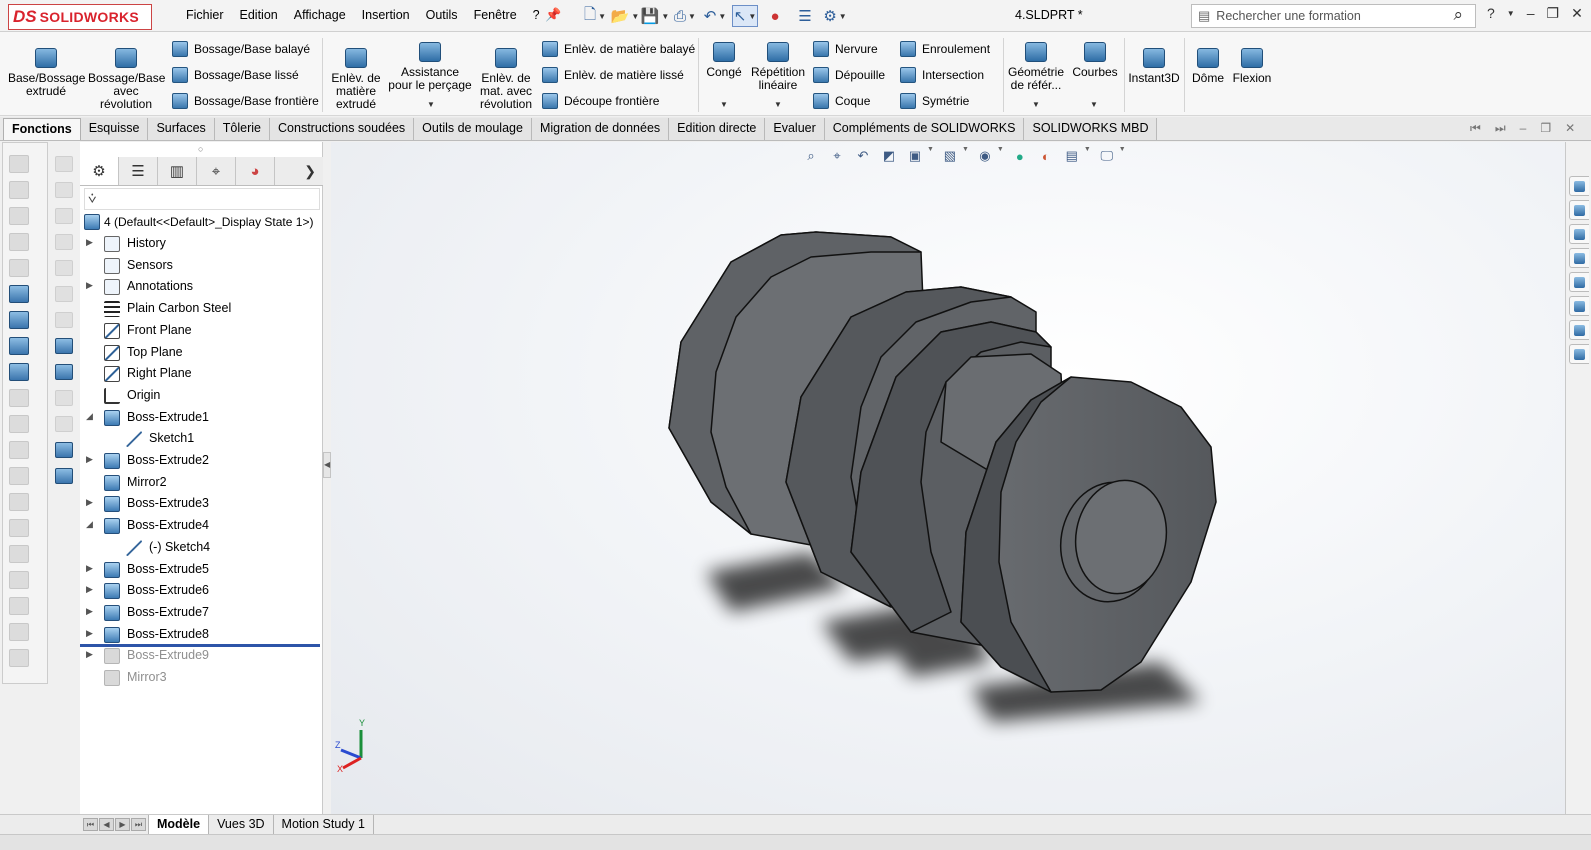  What do you see at coordinates (99, 171) in the screenshot?
I see `feature-tree-tab-icon: ⚙` at bounding box center [99, 171].